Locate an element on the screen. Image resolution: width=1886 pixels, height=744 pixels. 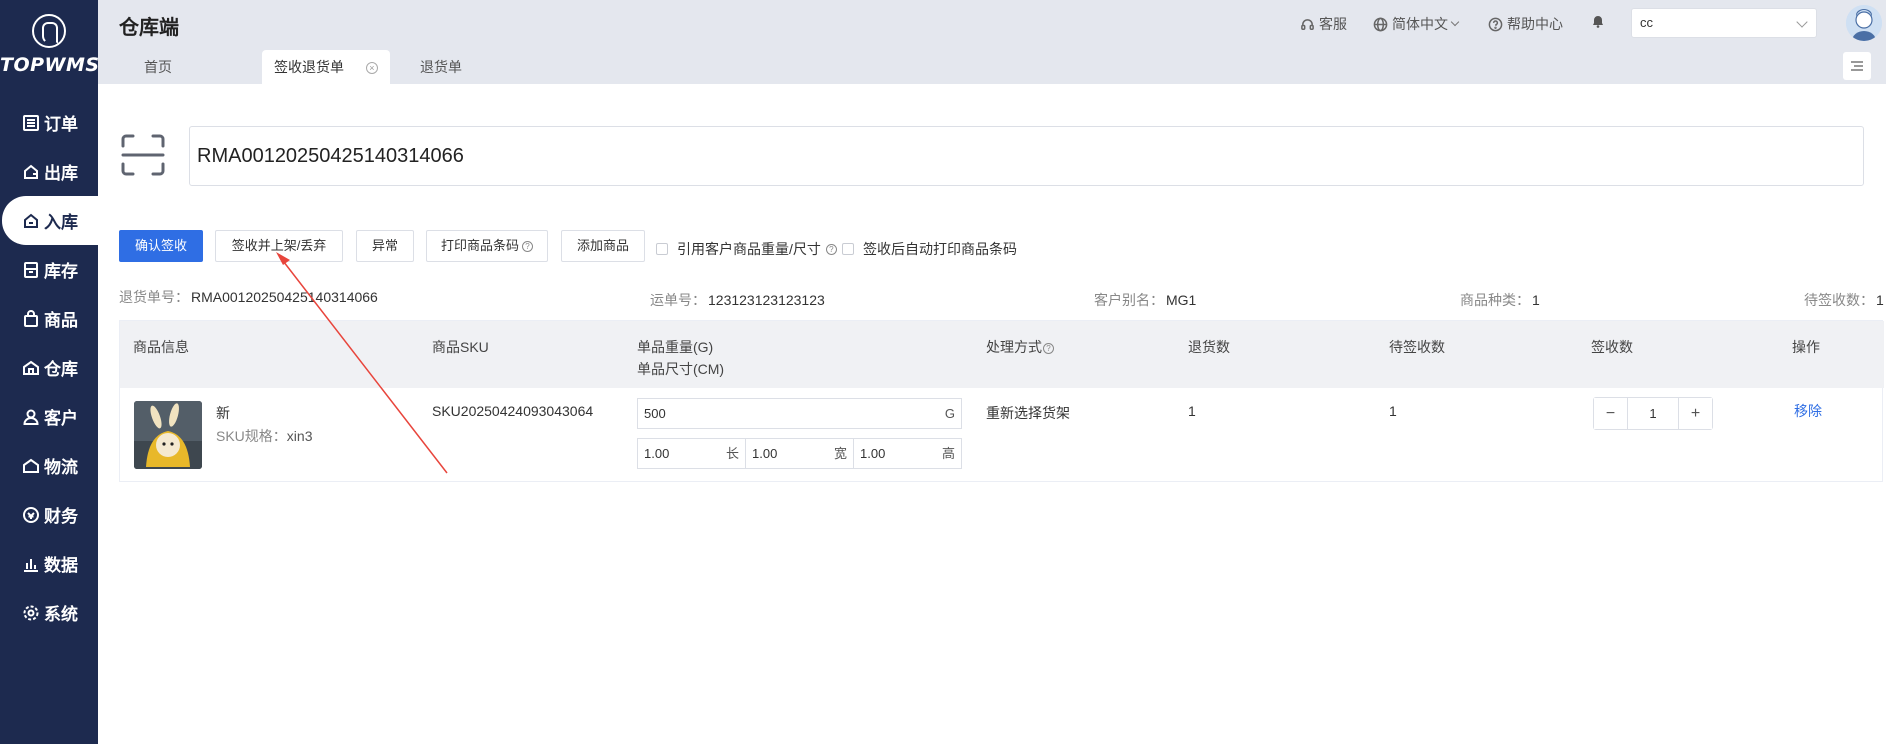
sidebar-item-label: 商品 is located at coordinates (61, 320).